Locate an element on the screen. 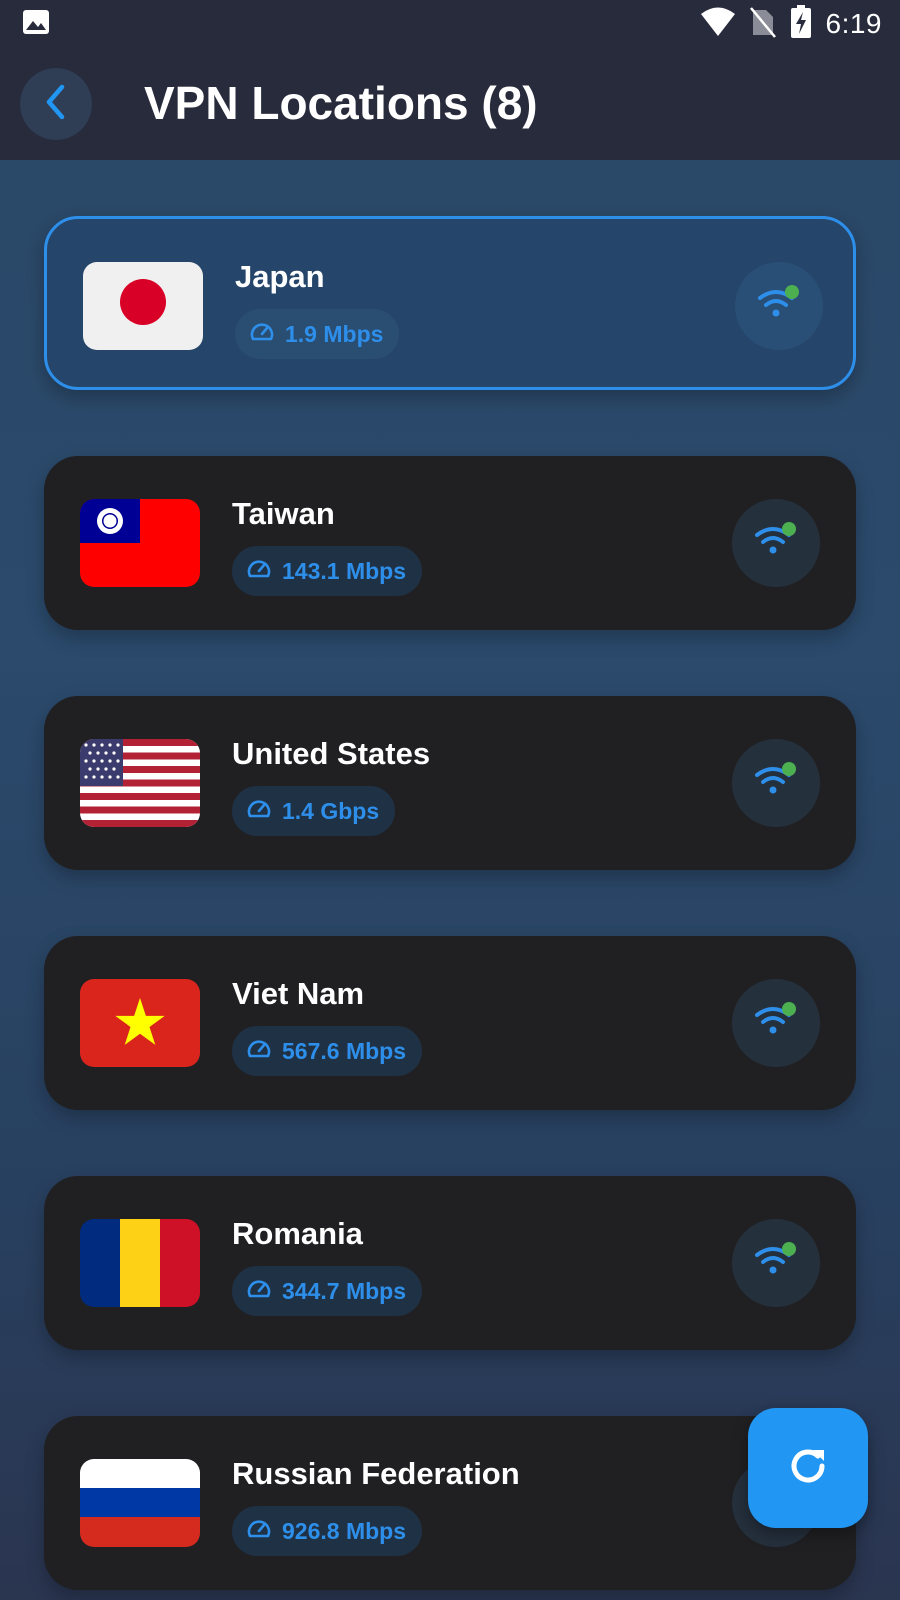  back-button is located at coordinates (56, 104).